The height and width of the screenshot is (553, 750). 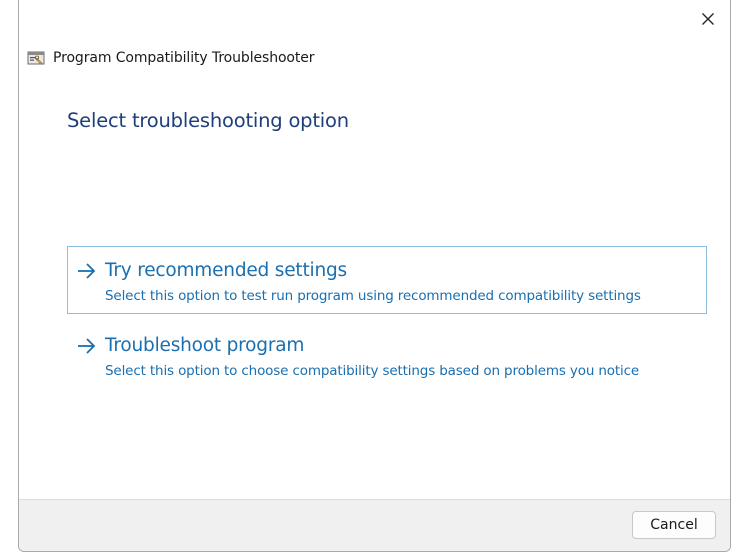 What do you see at coordinates (674, 525) in the screenshot?
I see `cancel-button: Cancel` at bounding box center [674, 525].